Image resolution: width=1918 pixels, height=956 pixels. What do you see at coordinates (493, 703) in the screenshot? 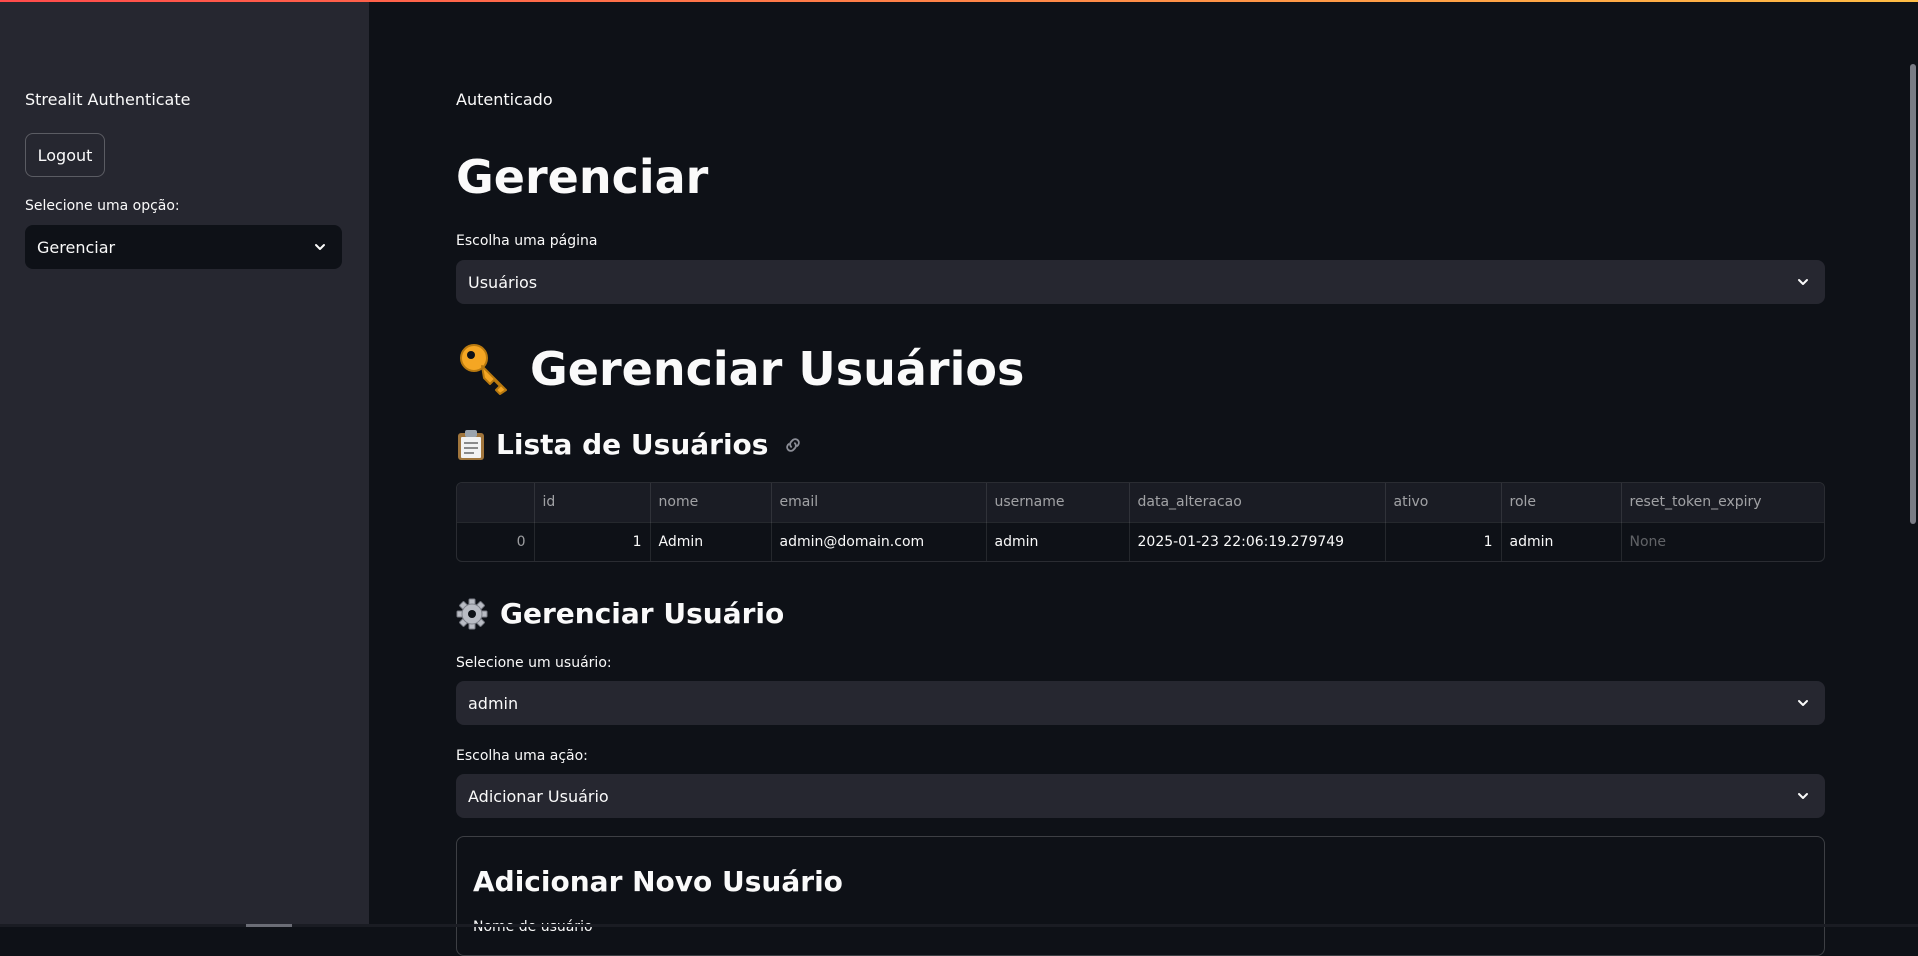
I see `user-select-value: admin` at bounding box center [493, 703].